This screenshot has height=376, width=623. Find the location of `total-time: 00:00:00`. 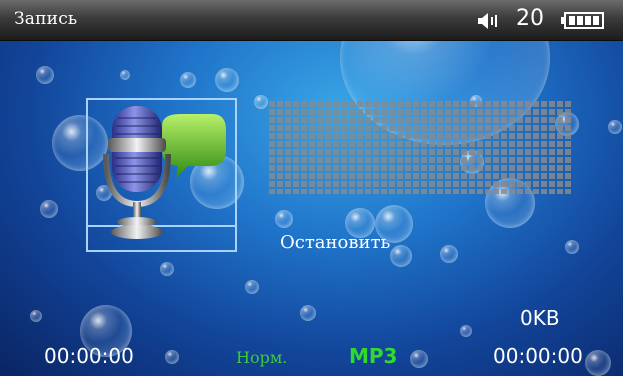

total-time: 00:00:00 is located at coordinates (538, 356).